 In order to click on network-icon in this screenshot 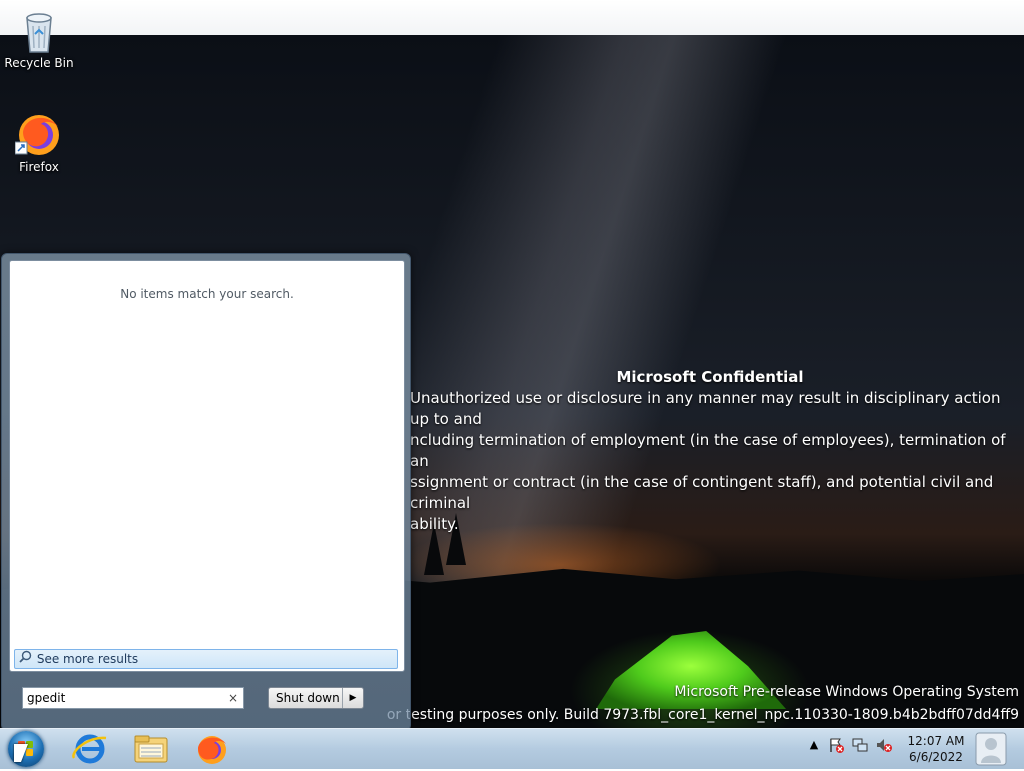, I will do `click(860, 745)`.